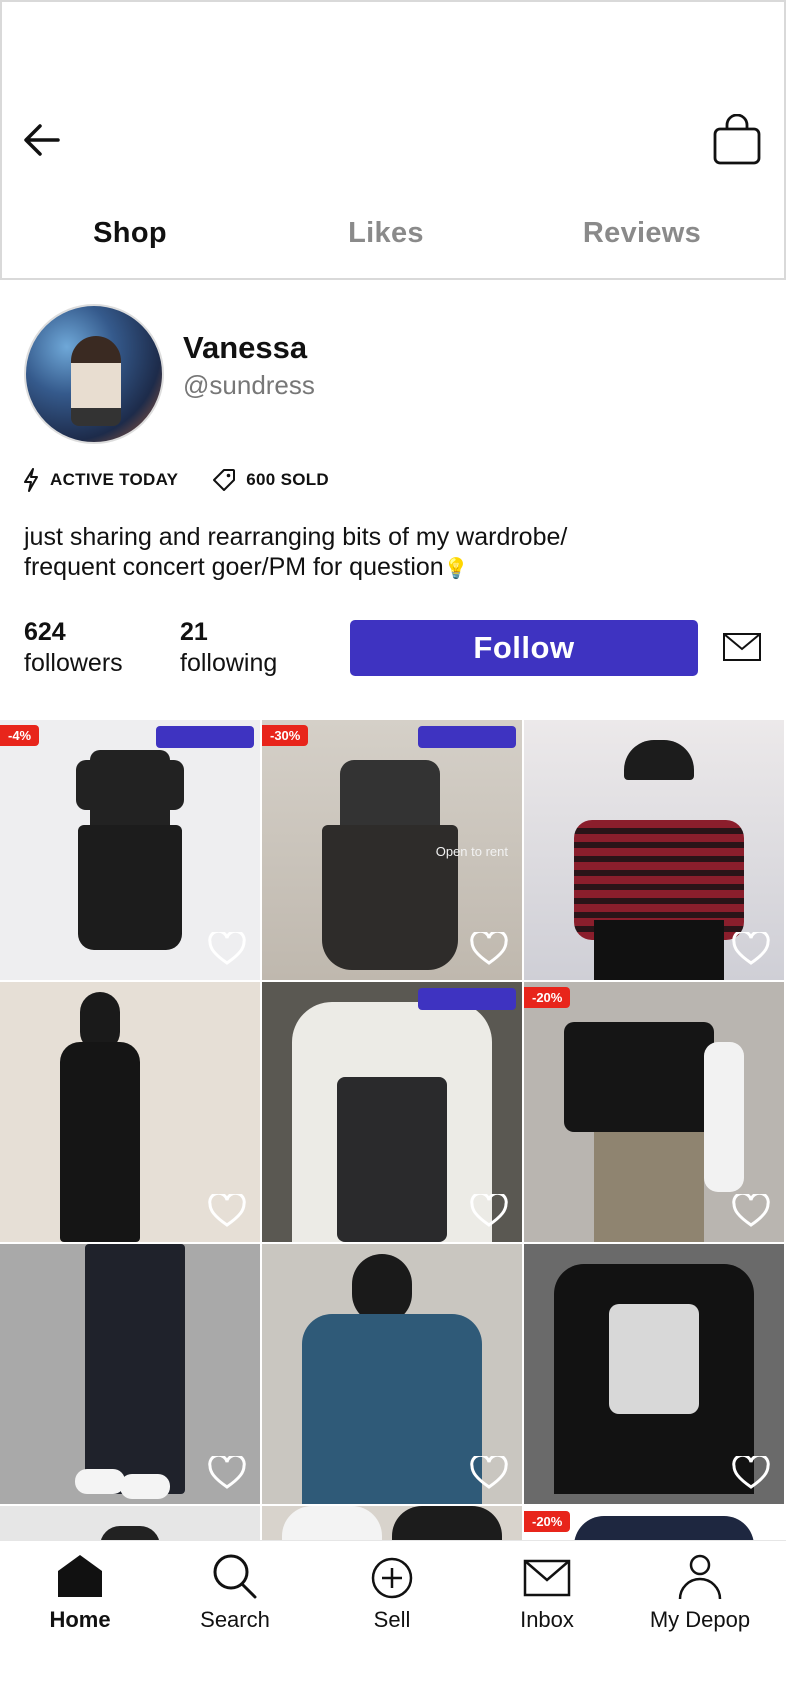  What do you see at coordinates (20, 735) in the screenshot?
I see `discount-badge: -4%` at bounding box center [20, 735].